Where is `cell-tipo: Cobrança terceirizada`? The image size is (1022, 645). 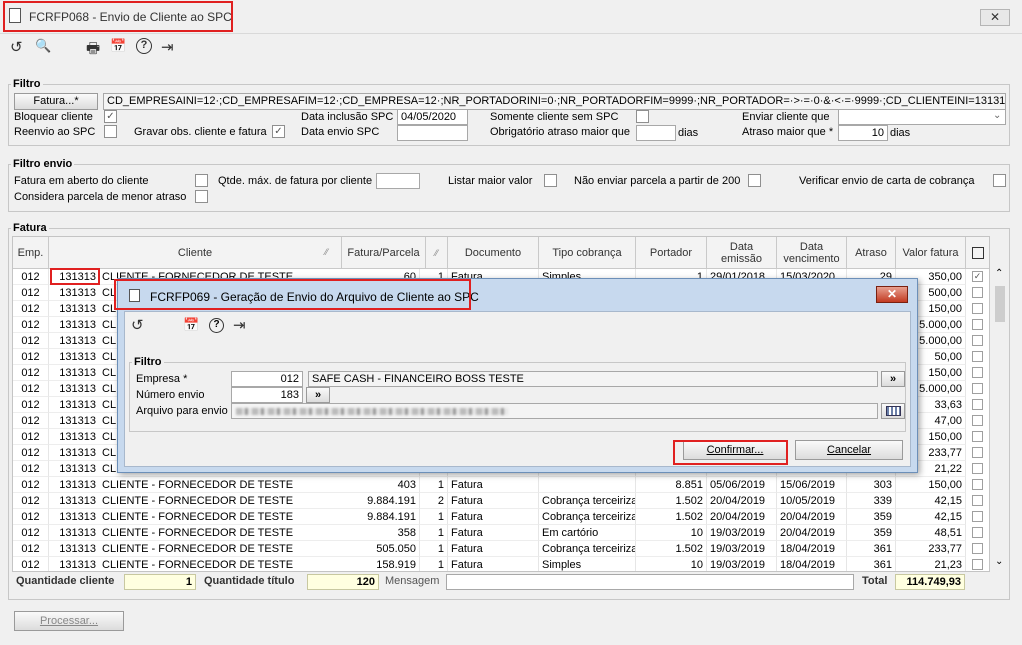
cell-tipo: Cobrança terceirizada is located at coordinates (587, 501).